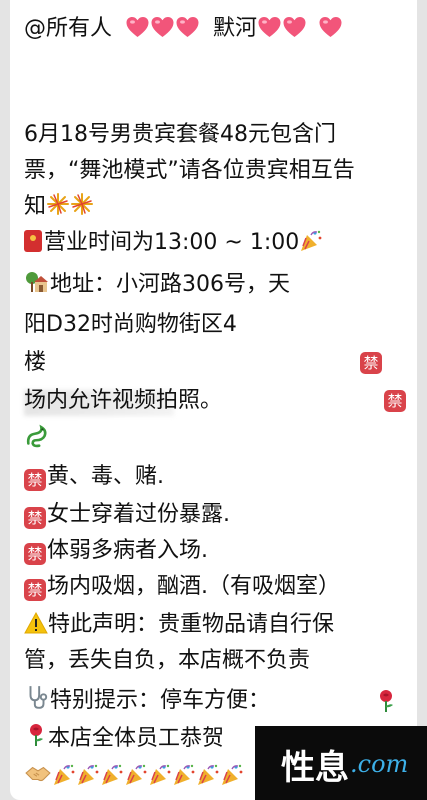 The width and height of the screenshot is (427, 800). Describe the element at coordinates (33, 241) in the screenshot. I see `red-envelope-icon` at that location.